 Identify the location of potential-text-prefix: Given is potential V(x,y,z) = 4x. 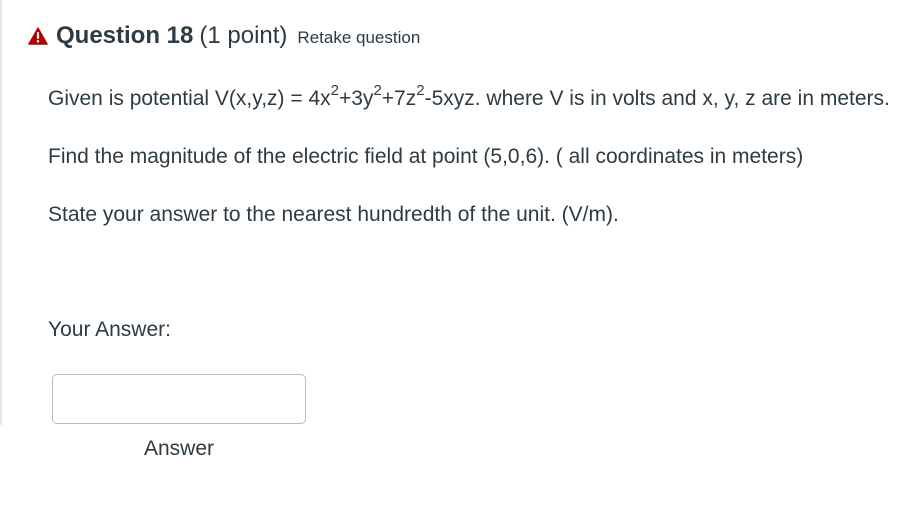
(189, 98).